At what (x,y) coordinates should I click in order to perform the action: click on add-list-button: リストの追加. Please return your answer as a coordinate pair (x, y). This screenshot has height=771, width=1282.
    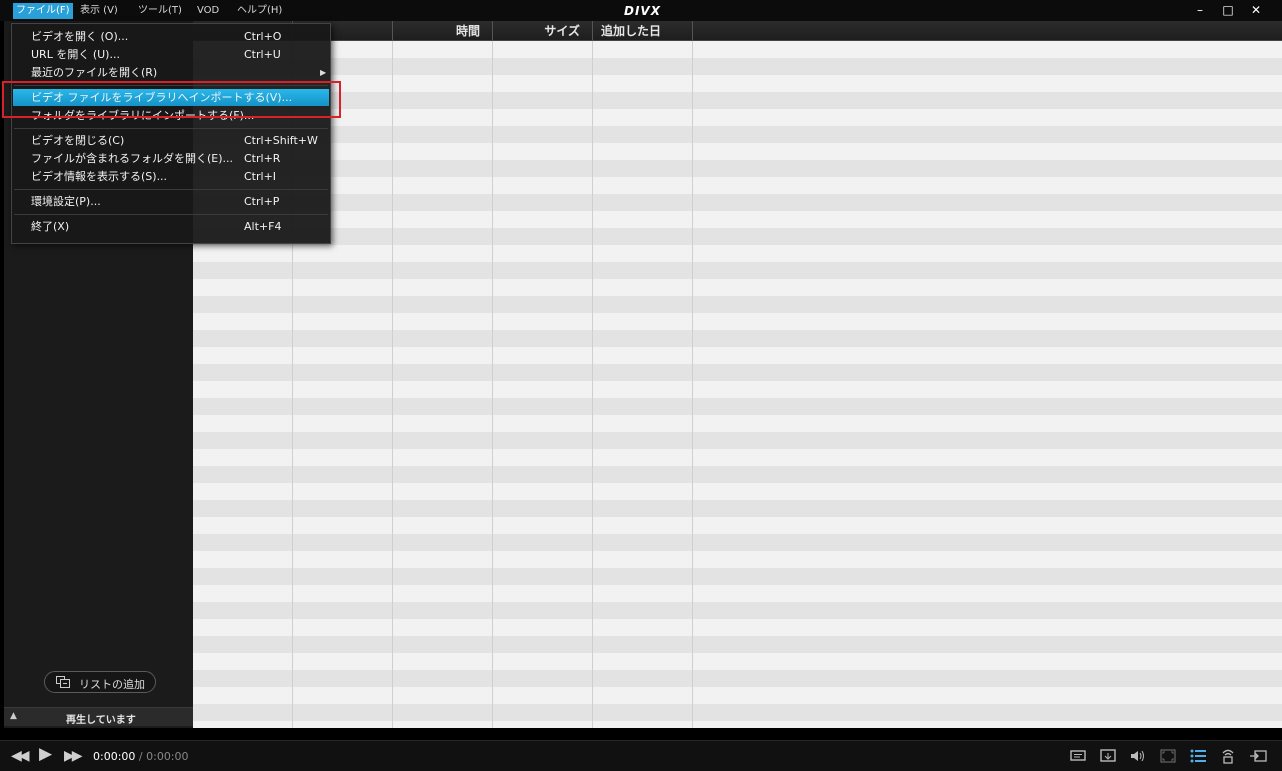
    Looking at the image, I should click on (100, 682).